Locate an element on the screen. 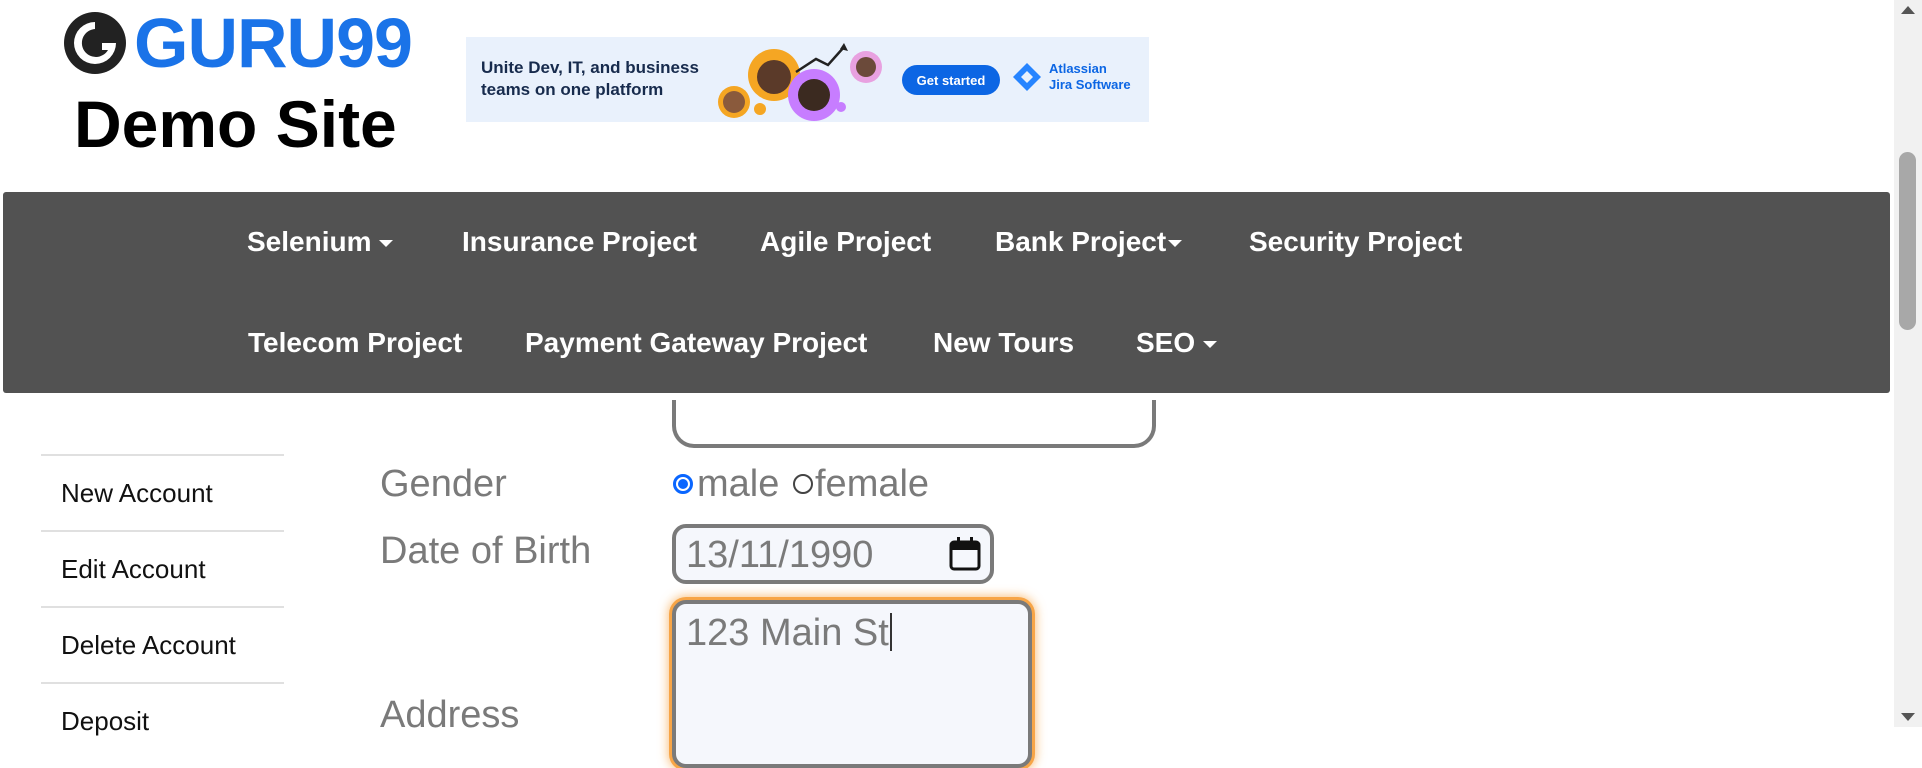  address-textarea: 123 Main St is located at coordinates (852, 684).